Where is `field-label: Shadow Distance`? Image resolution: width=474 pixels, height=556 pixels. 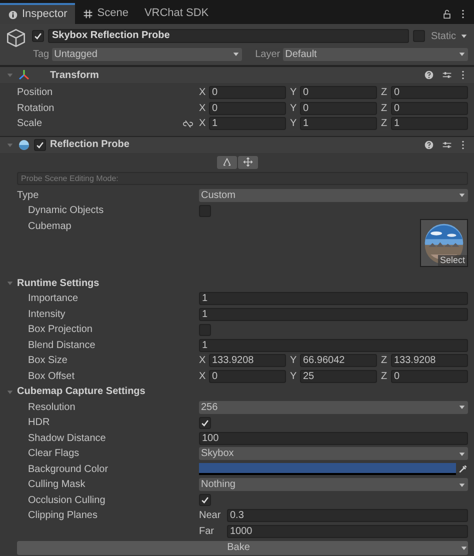 field-label: Shadow Distance is located at coordinates (67, 439).